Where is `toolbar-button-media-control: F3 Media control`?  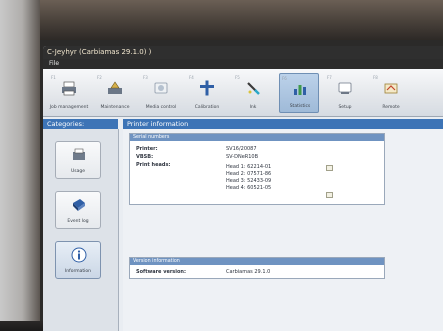 toolbar-button-media-control: F3 Media control is located at coordinates (161, 93).